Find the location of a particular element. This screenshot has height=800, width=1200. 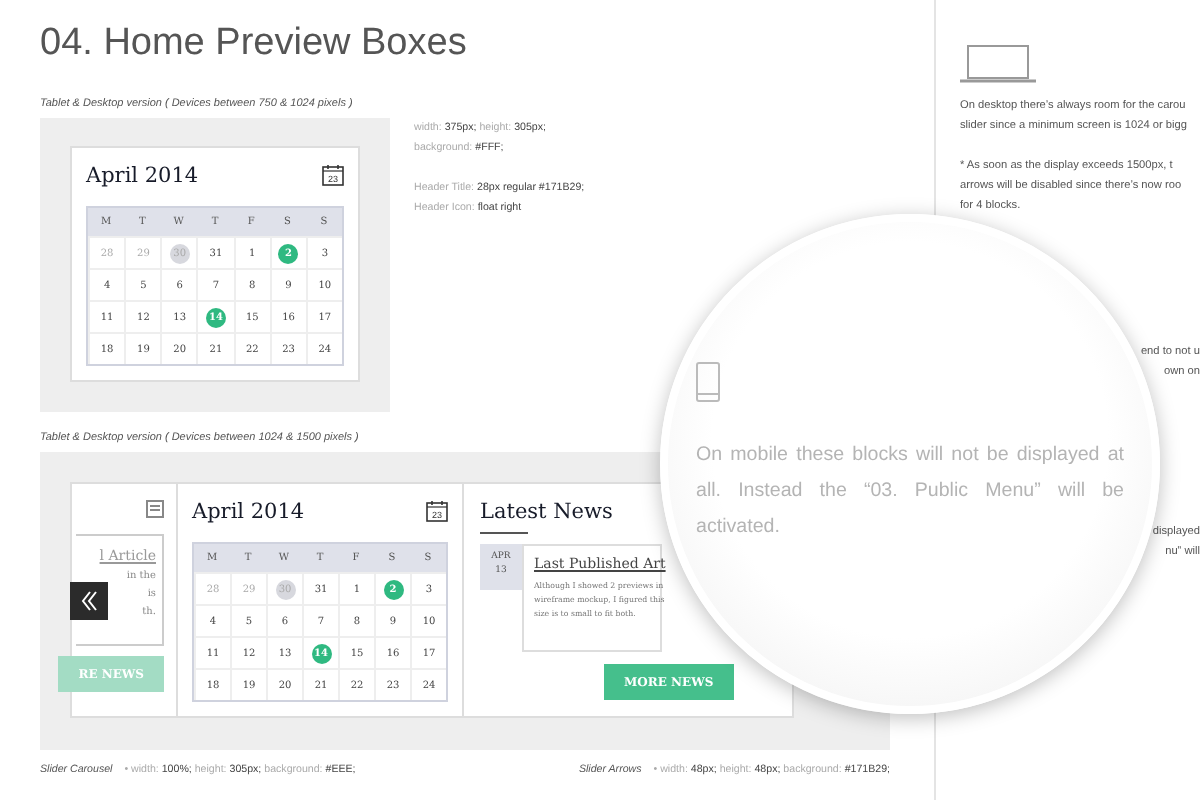

mobile-note: On mobile these blocks will not be displayed at all. Instead the “03. Public Menu” will be activated. is located at coordinates (910, 492).